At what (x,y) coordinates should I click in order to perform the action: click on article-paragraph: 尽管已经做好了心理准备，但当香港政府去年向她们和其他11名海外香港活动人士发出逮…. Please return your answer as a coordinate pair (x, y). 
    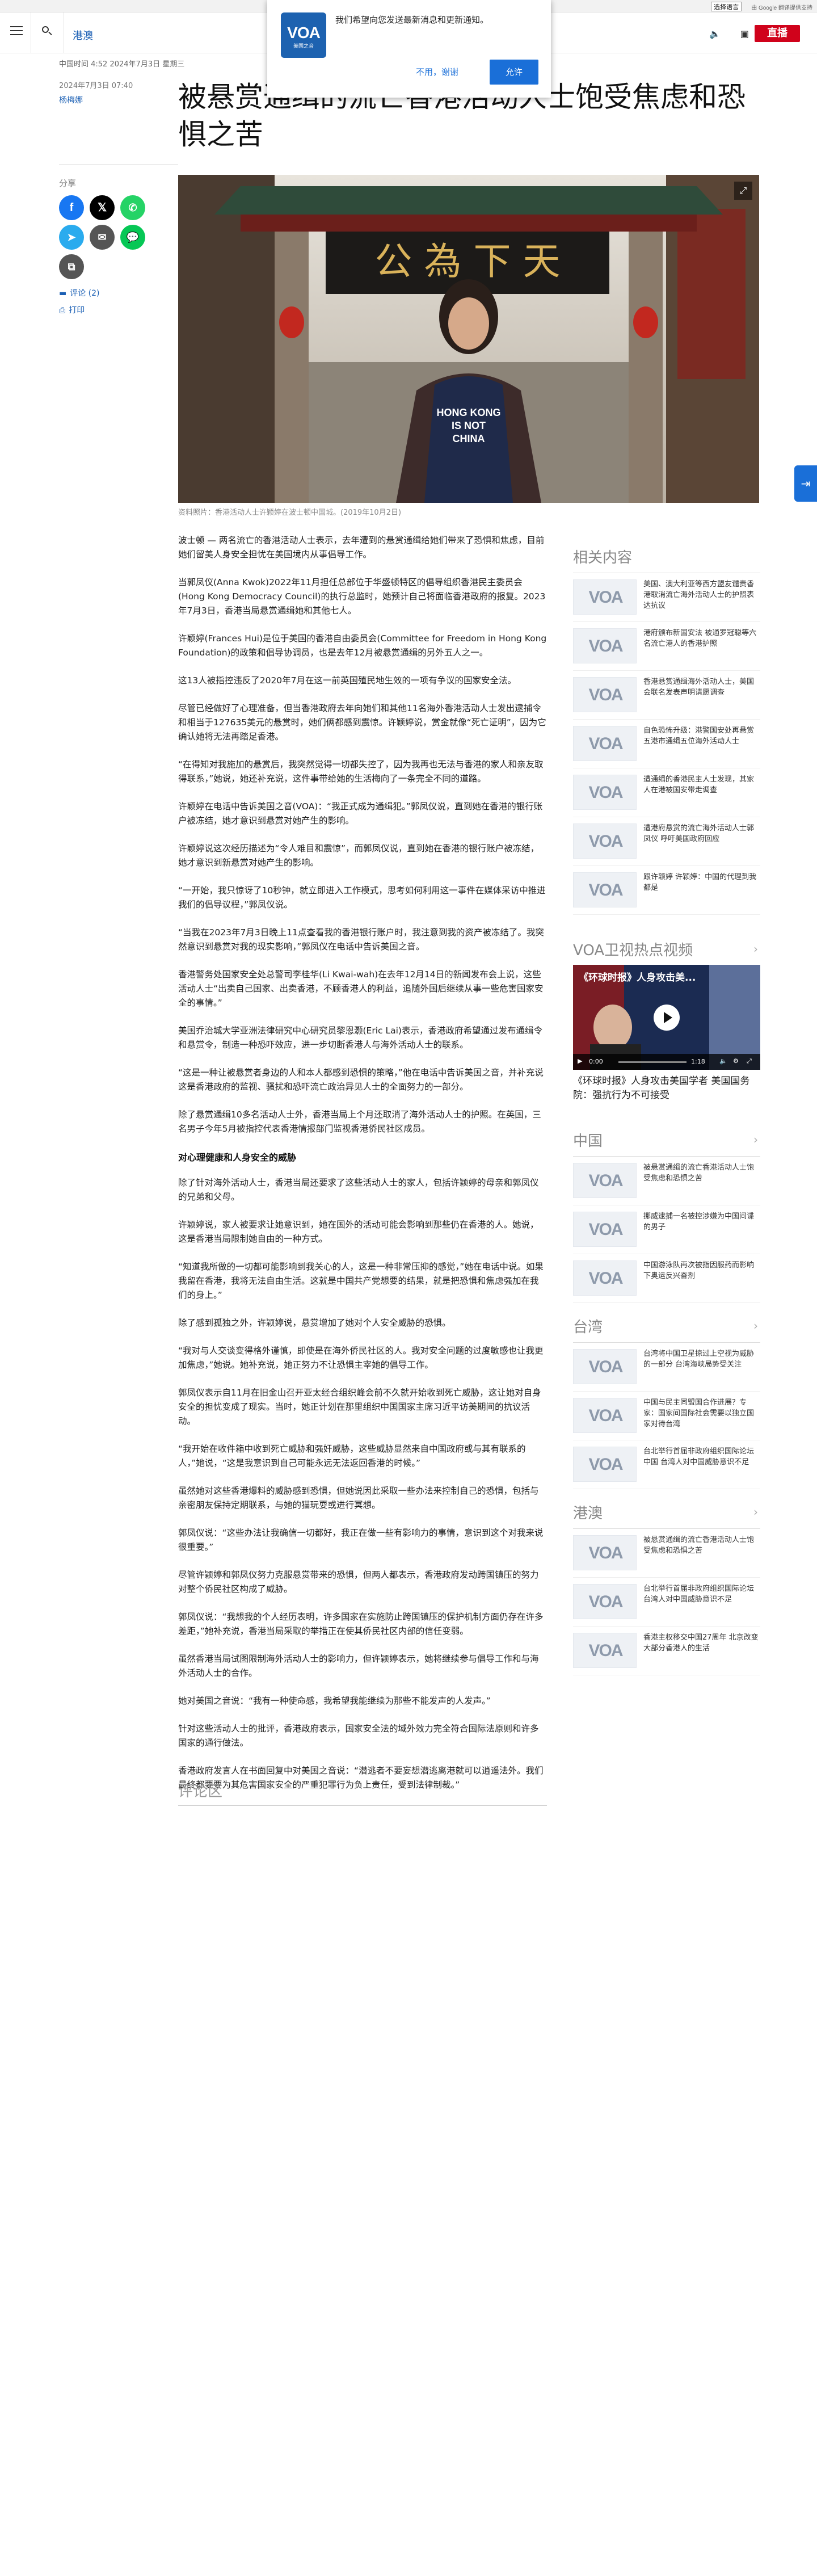
    Looking at the image, I should click on (362, 722).